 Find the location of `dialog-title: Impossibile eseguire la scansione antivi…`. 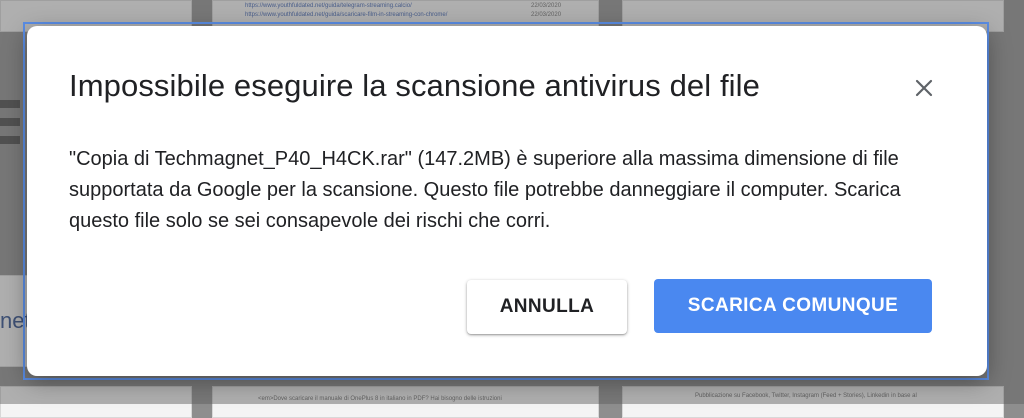

dialog-title: Impossibile eseguire la scansione antivi… is located at coordinates (414, 85).